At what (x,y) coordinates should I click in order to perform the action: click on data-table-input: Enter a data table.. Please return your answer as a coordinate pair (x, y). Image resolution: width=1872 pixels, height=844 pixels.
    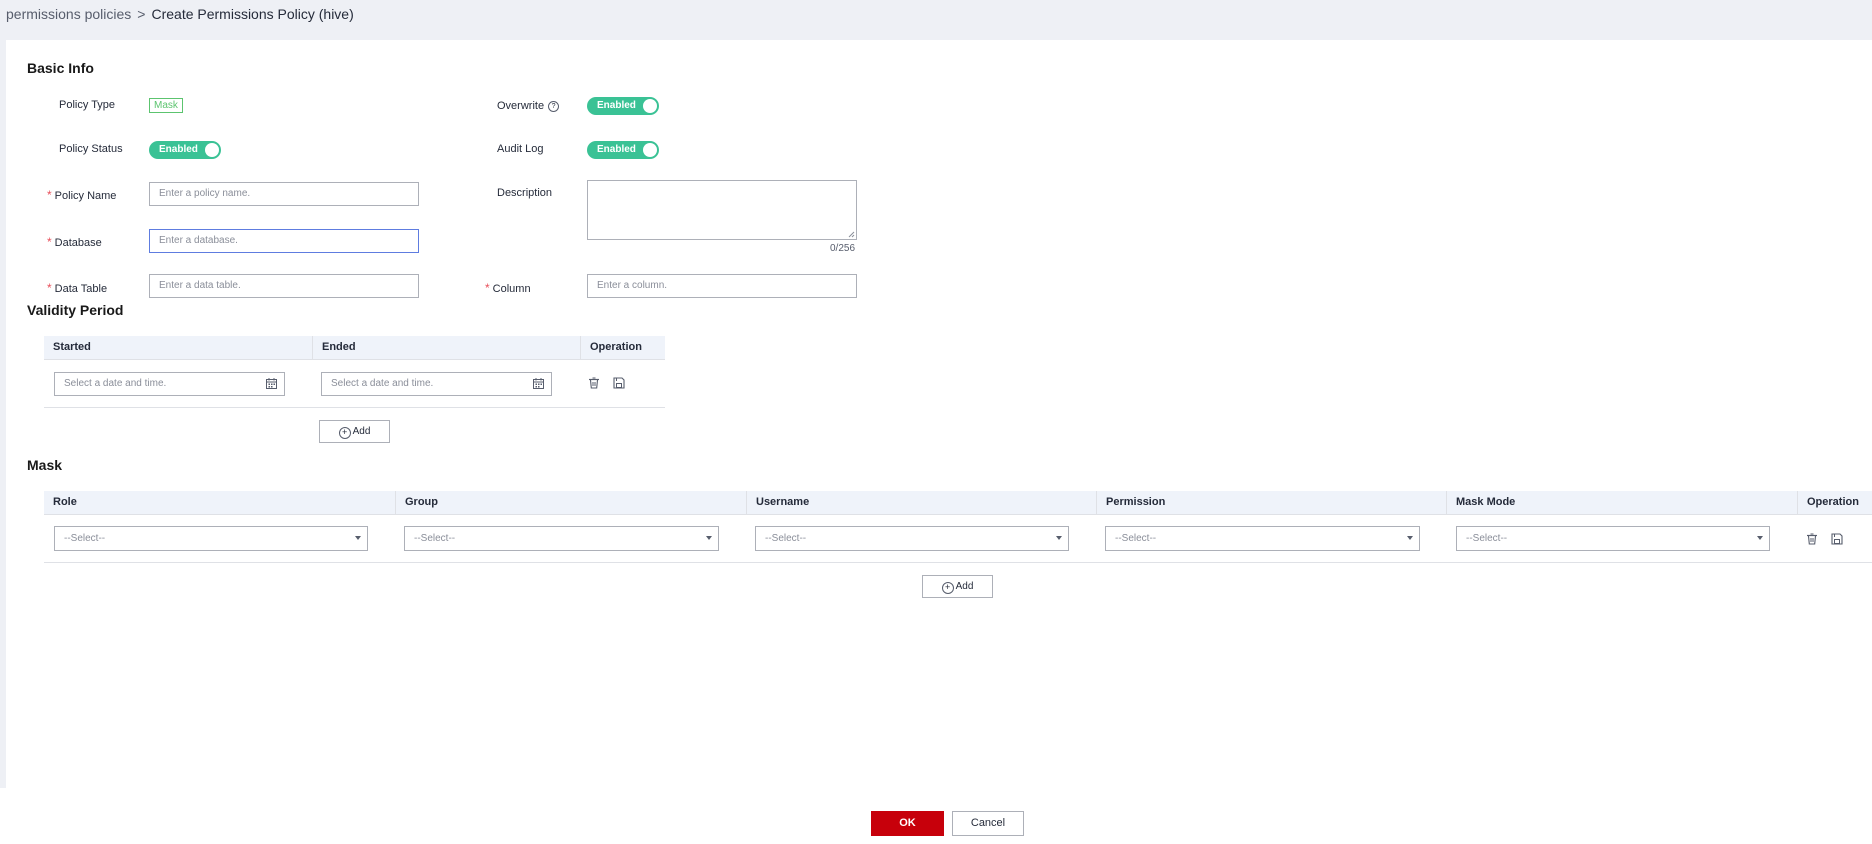
    Looking at the image, I should click on (284, 286).